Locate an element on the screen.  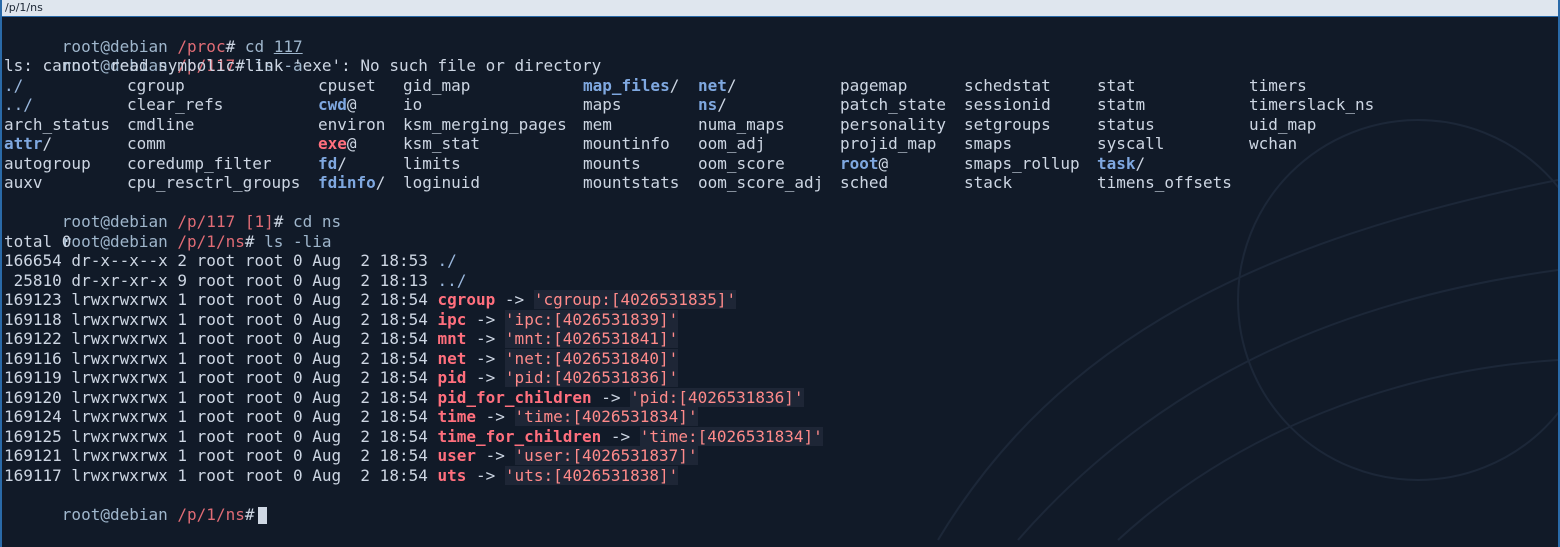
ls-entry-name: coredump_filter is located at coordinates (199, 163).